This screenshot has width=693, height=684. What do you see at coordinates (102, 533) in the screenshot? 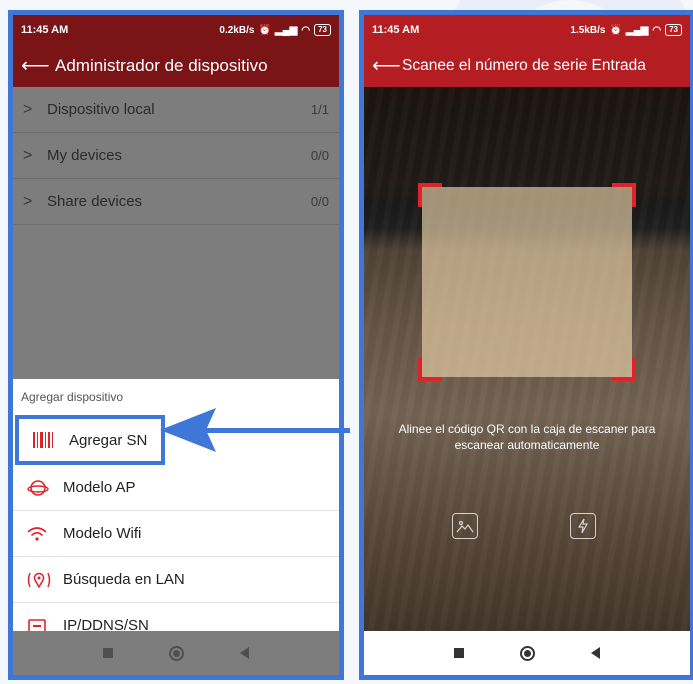
I see `option-label: Modelo Wifi` at bounding box center [102, 533].